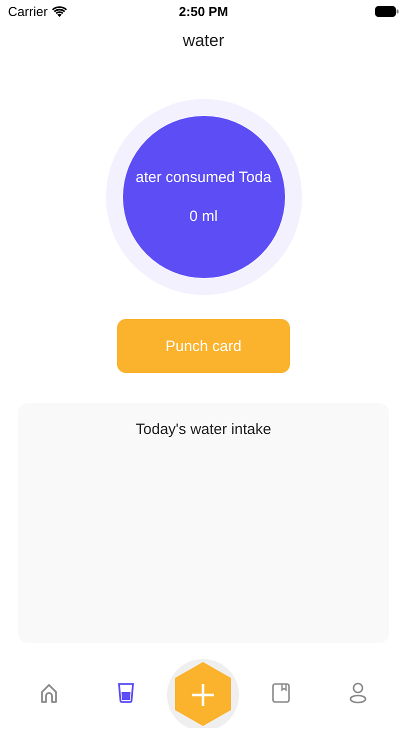  Describe the element at coordinates (281, 693) in the screenshot. I see `book-icon` at that location.